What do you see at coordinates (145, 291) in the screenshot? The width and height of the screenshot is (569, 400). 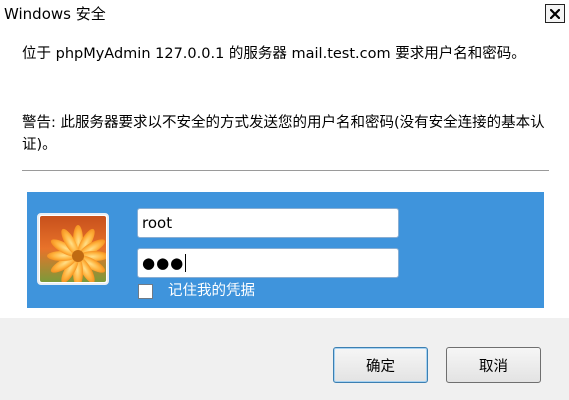 I see `remember-checkbox` at bounding box center [145, 291].